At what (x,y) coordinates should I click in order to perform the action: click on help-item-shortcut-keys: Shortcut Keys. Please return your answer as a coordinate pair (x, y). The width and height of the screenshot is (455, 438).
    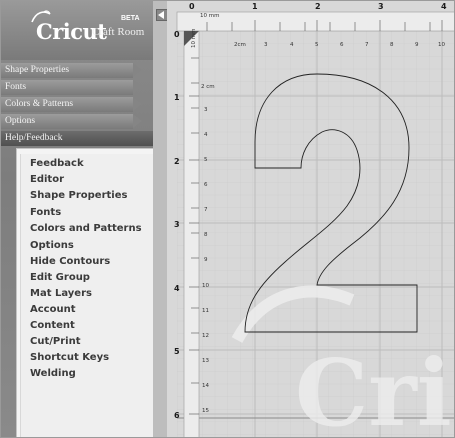
    Looking at the image, I should click on (69, 357).